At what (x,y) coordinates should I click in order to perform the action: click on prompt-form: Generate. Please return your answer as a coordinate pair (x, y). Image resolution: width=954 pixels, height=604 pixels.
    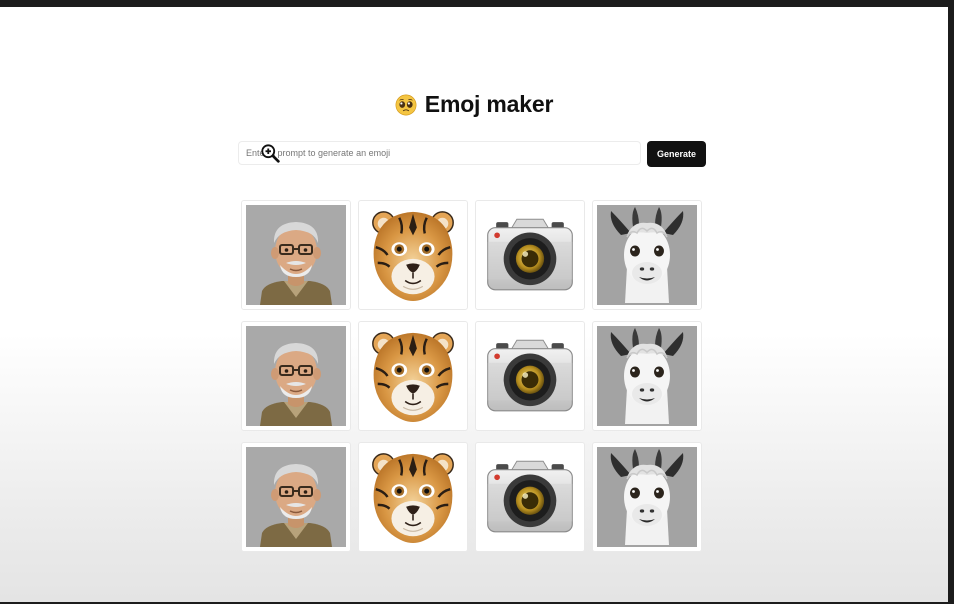
    Looking at the image, I should click on (472, 154).